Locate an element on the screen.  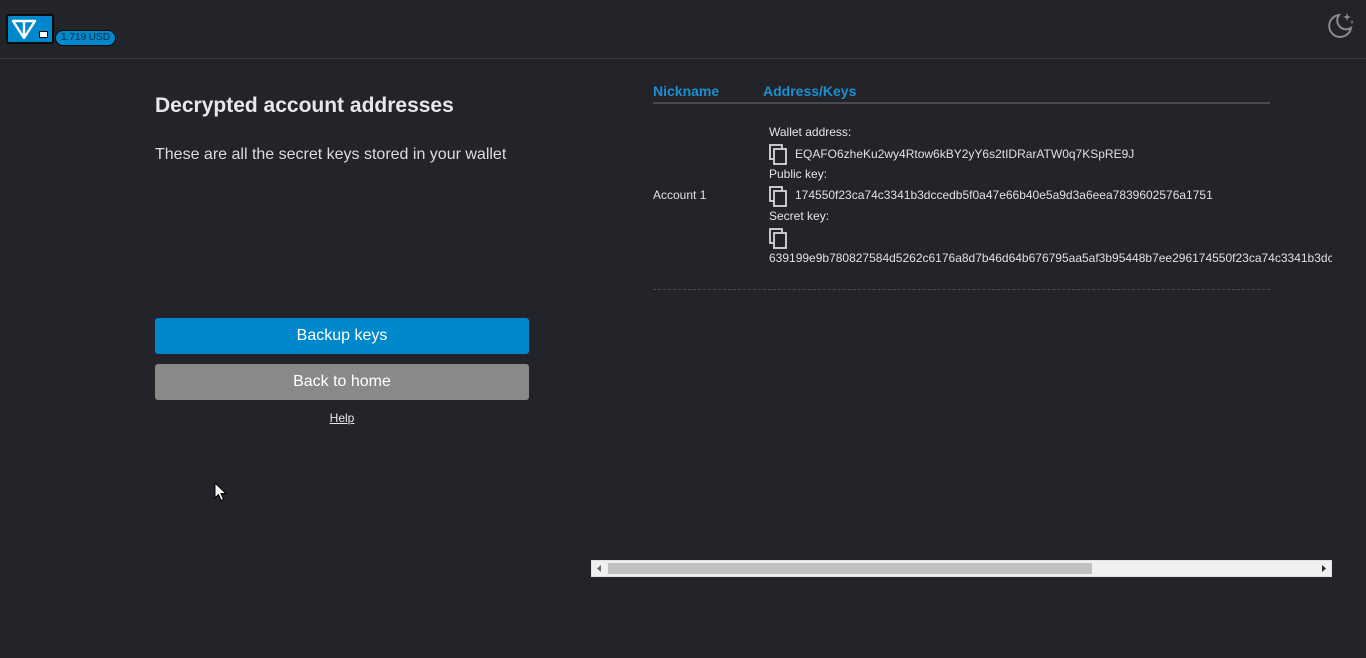
moon-stars-icon is located at coordinates (1340, 25).